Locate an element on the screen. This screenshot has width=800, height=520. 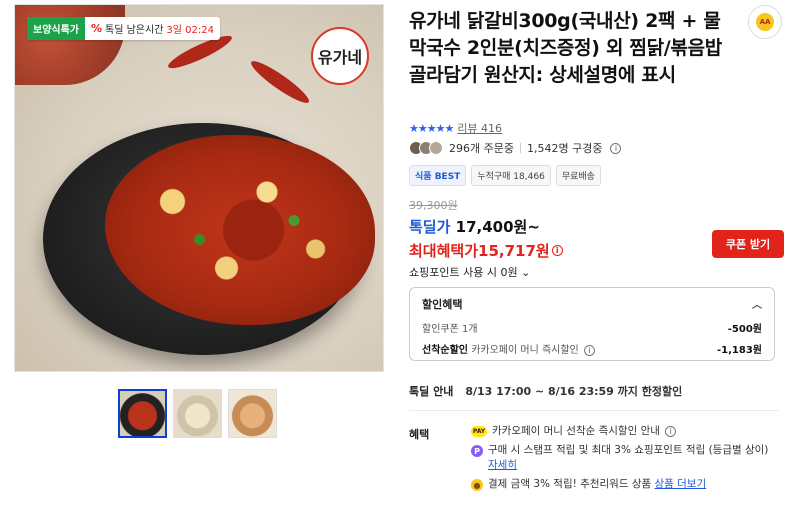
chili-decoration is located at coordinates (280, 82).